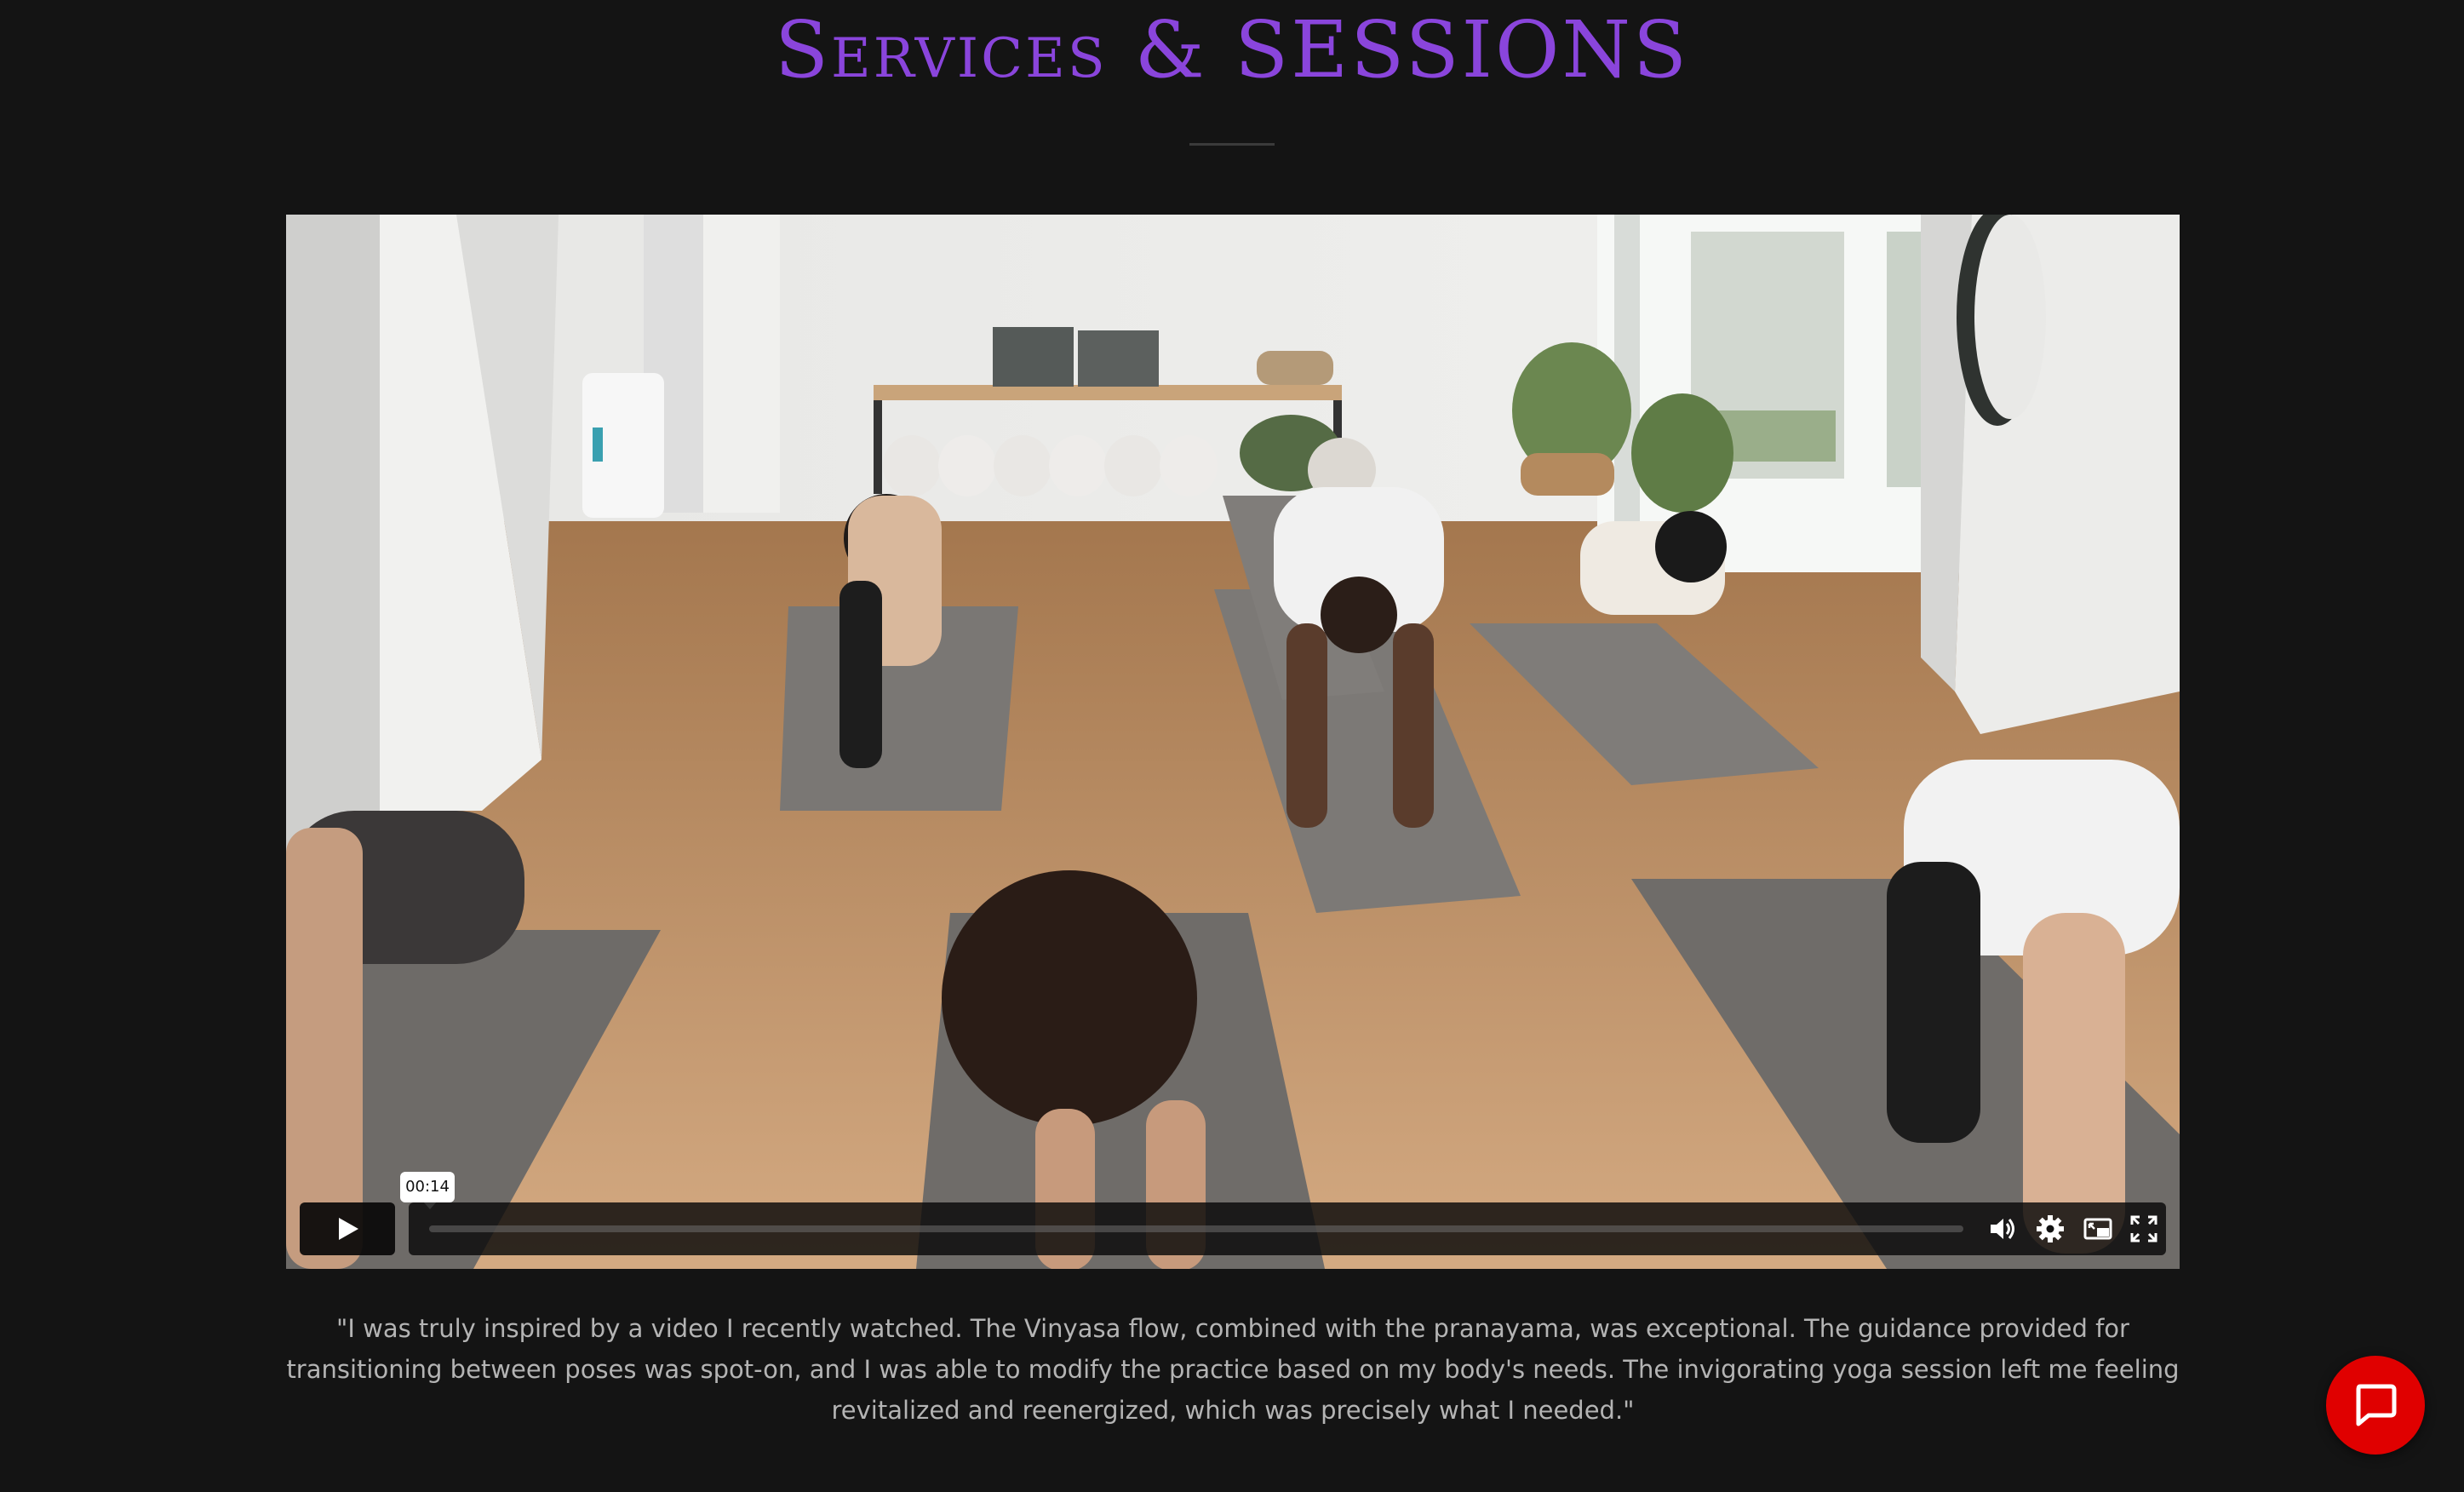 The height and width of the screenshot is (1492, 2464). What do you see at coordinates (1196, 1228) in the screenshot?
I see `progress-bar` at bounding box center [1196, 1228].